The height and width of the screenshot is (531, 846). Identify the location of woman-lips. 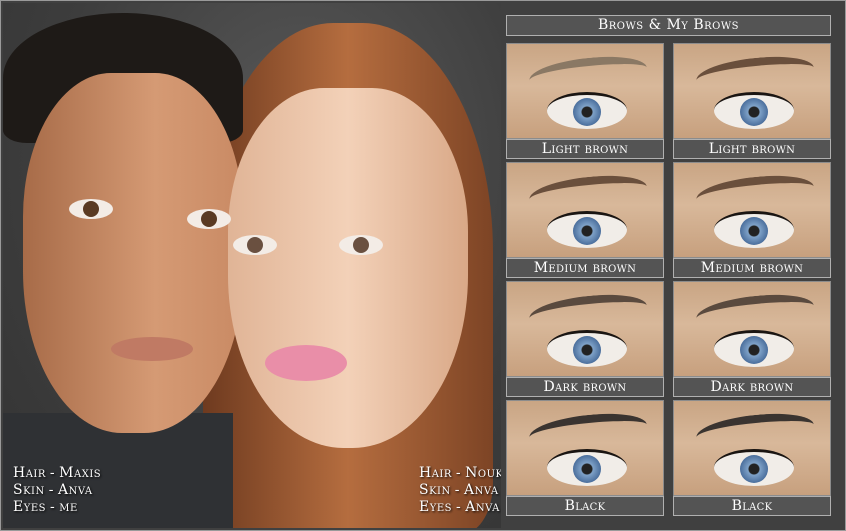
(306, 363).